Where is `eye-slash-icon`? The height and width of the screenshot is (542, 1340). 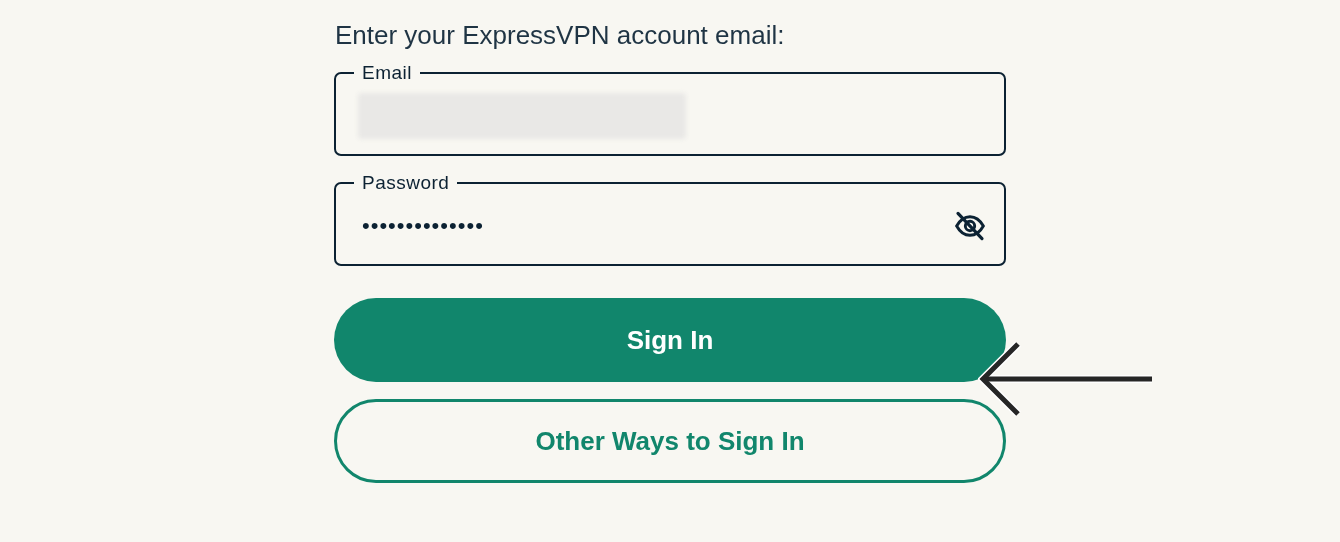 eye-slash-icon is located at coordinates (970, 226).